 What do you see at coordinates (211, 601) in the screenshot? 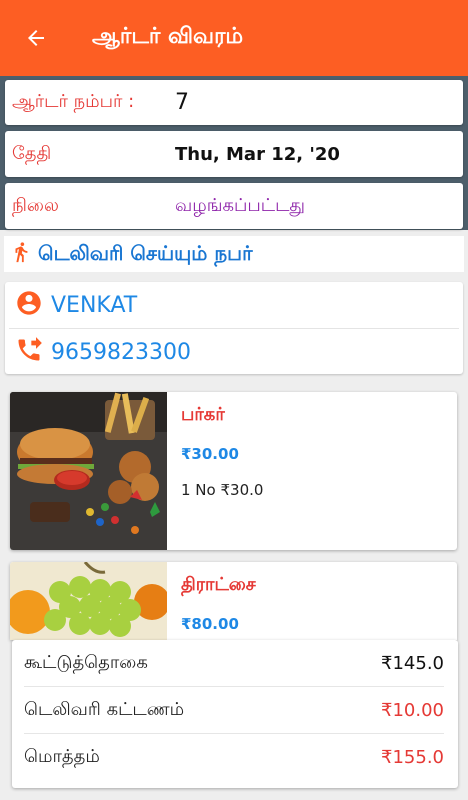
I see `item-info: திராட்சை ₹80.00` at bounding box center [211, 601].